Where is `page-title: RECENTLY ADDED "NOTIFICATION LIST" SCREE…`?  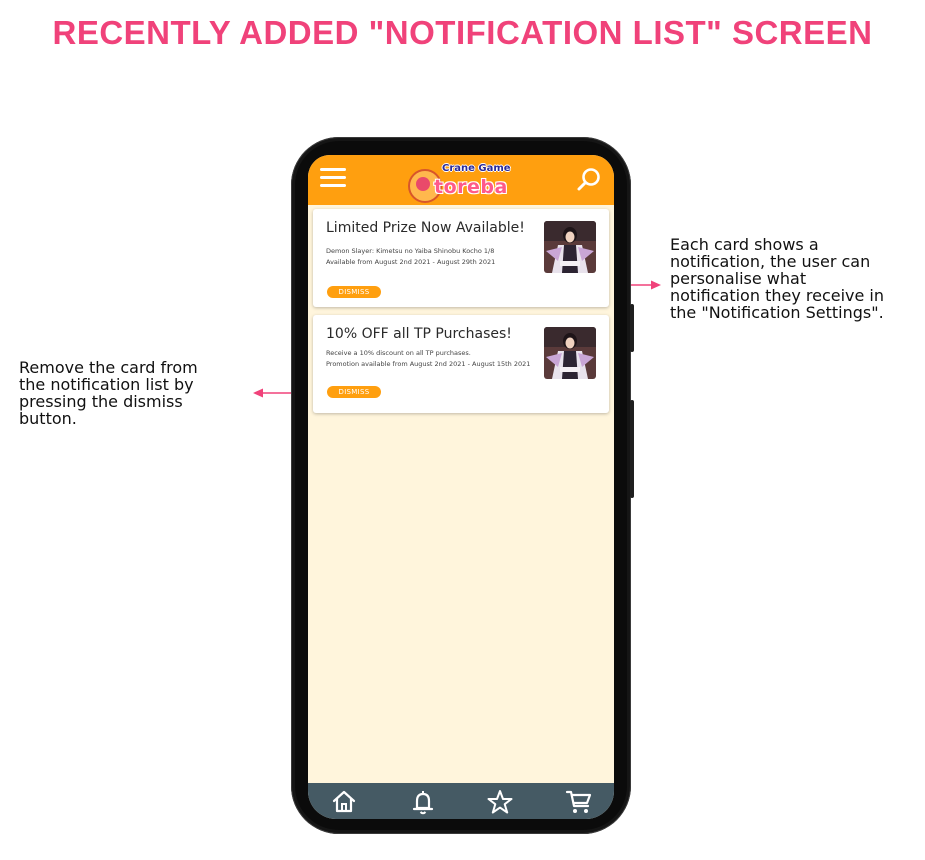
page-title: RECENTLY ADDED "NOTIFICATION LIST" SCREE… is located at coordinates (462, 32).